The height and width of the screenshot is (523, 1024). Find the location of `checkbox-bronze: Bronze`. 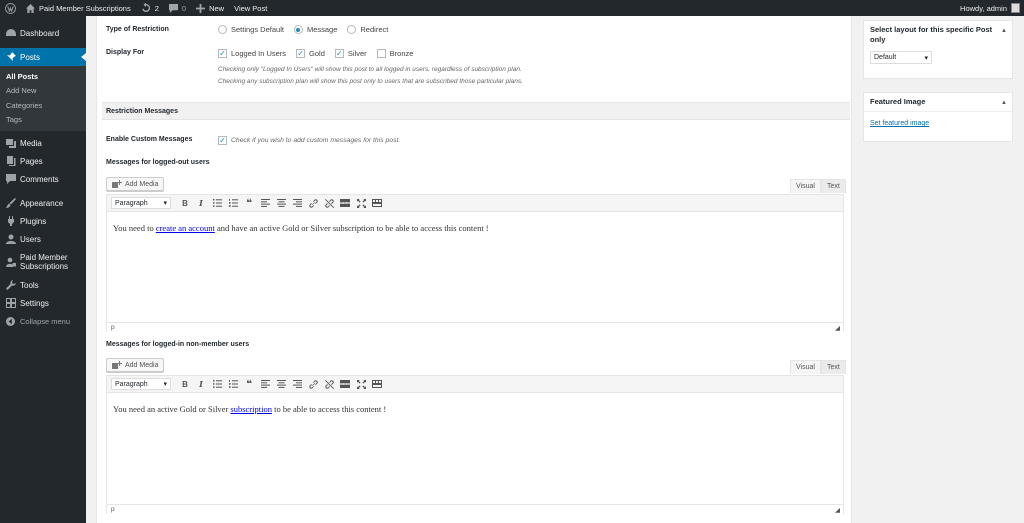

checkbox-bronze: Bronze is located at coordinates (394, 53).